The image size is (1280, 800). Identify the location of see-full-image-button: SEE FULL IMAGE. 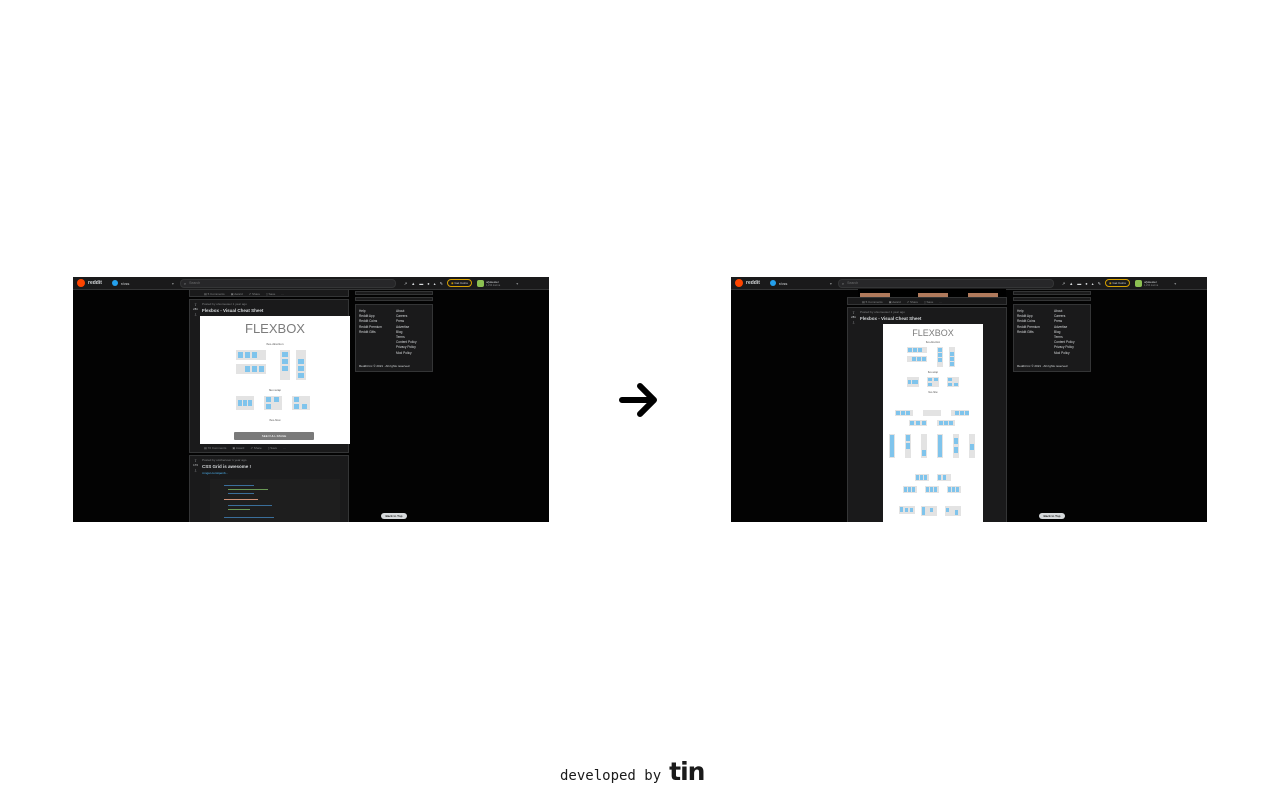
(274, 436).